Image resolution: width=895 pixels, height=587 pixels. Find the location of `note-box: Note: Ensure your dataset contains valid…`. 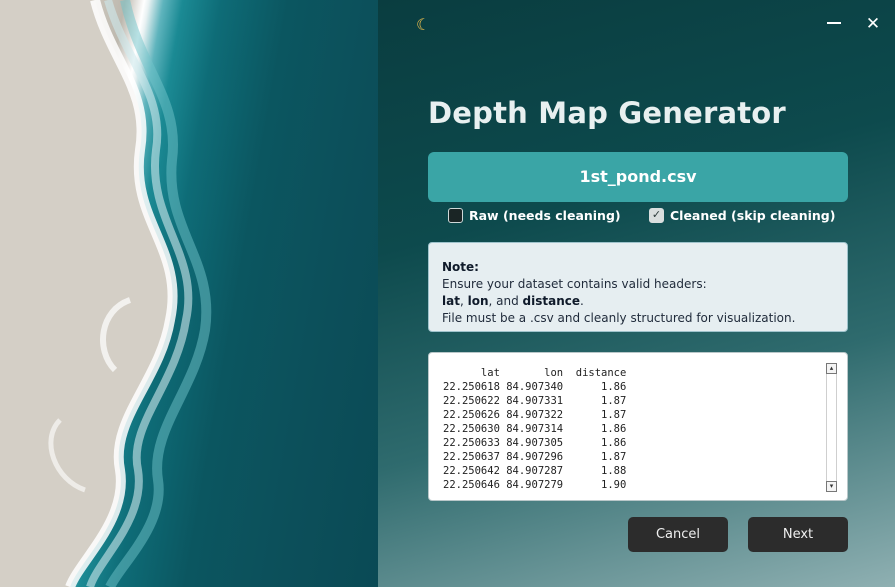

note-box: Note: Ensure your dataset contains valid… is located at coordinates (638, 287).